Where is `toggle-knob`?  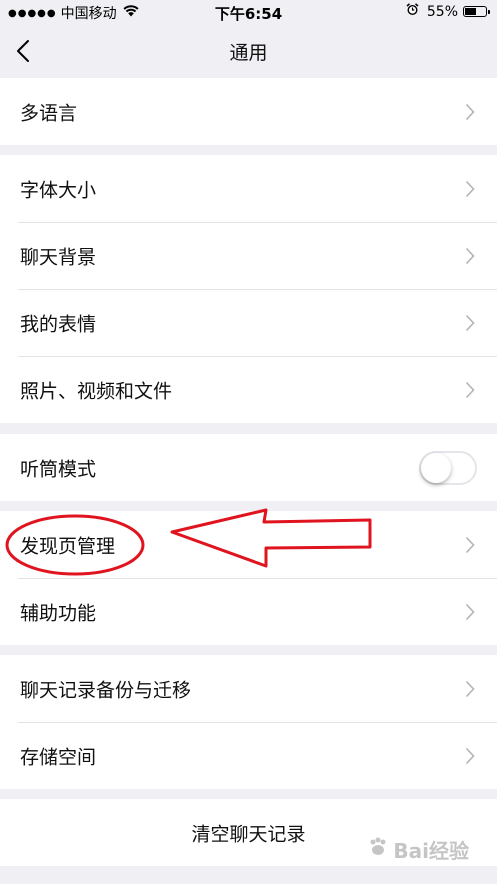 toggle-knob is located at coordinates (436, 467).